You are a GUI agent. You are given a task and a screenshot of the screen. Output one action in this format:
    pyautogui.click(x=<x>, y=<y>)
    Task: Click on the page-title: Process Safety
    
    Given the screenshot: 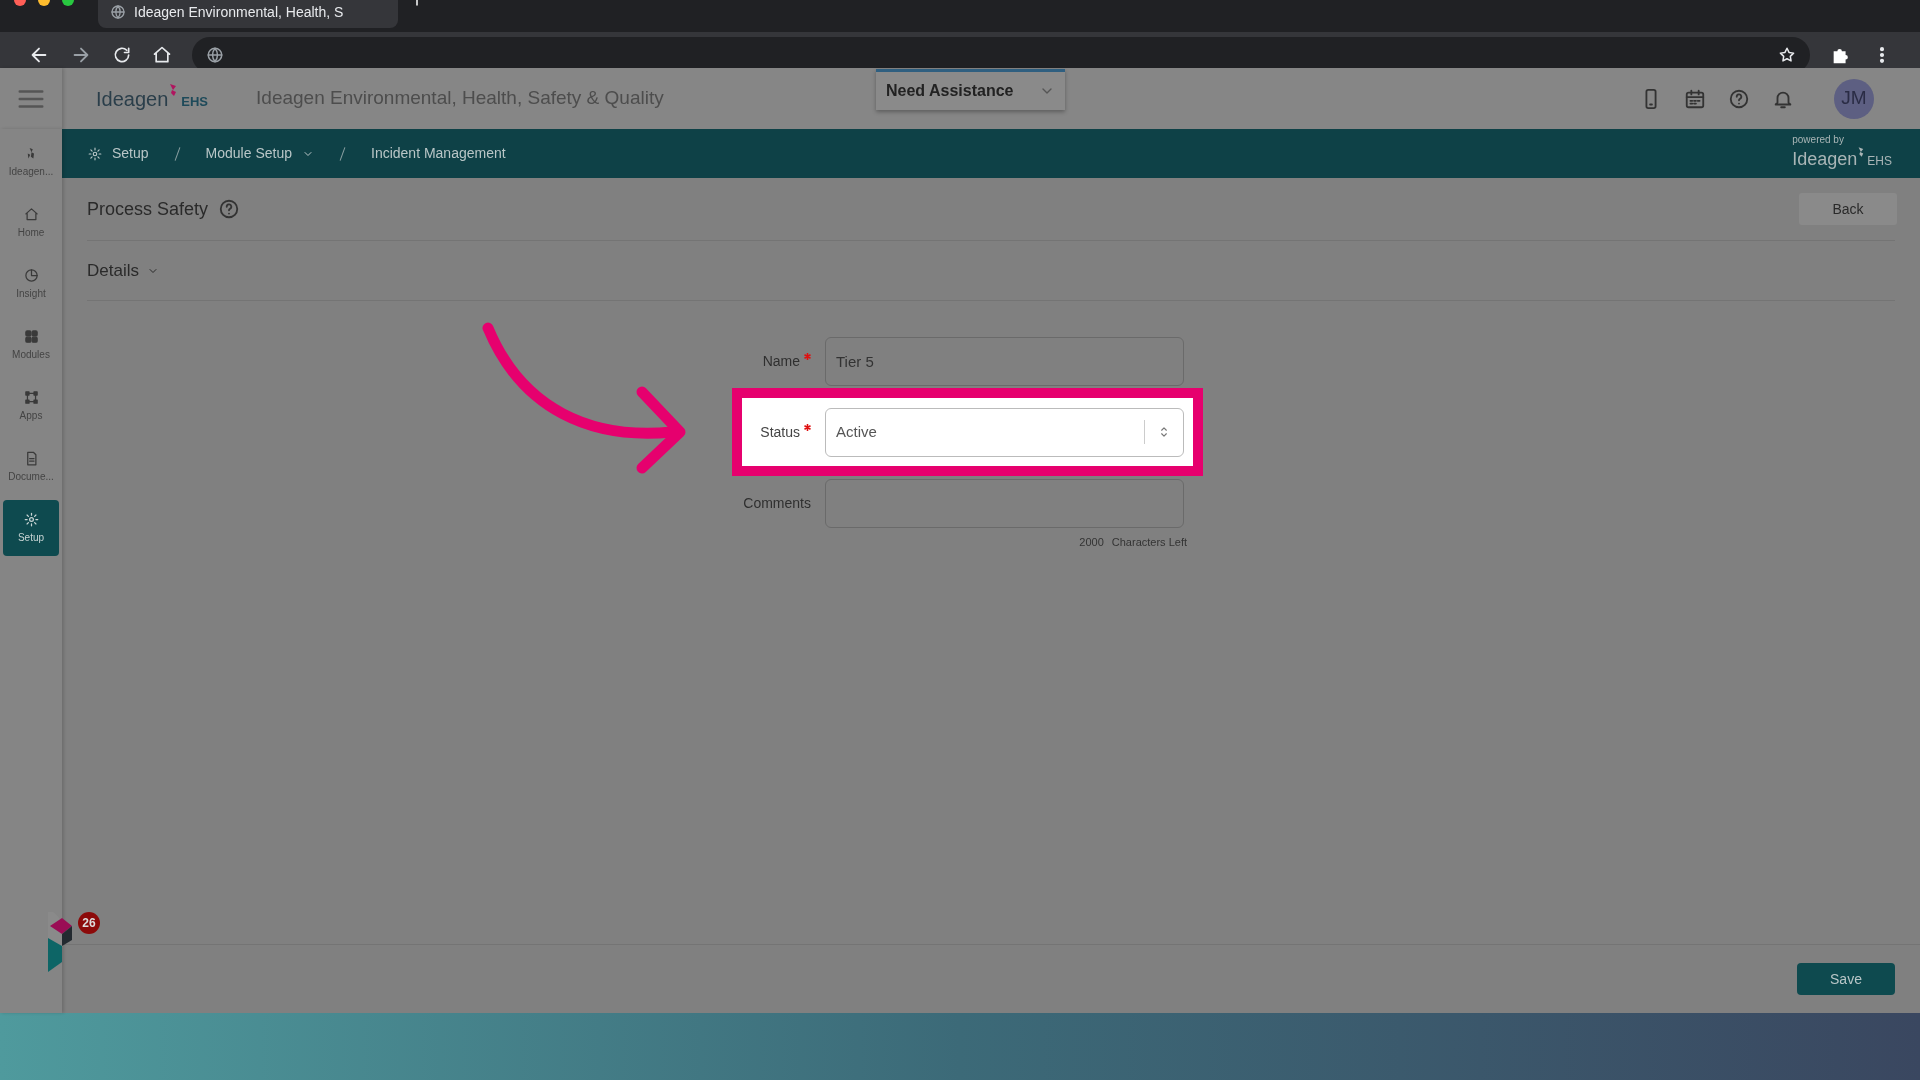 What is the action you would take?
    pyautogui.click(x=148, y=209)
    